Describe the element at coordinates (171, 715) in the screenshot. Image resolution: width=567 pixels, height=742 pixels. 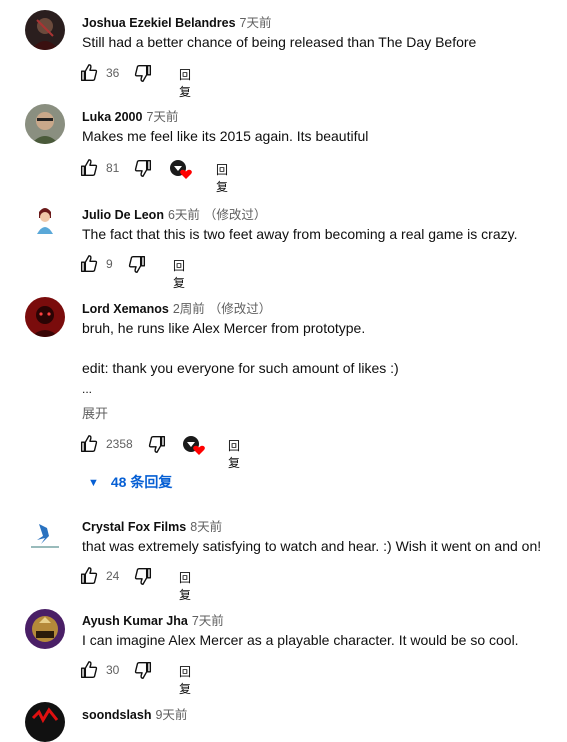
I see `comment-time: 9天前` at that location.